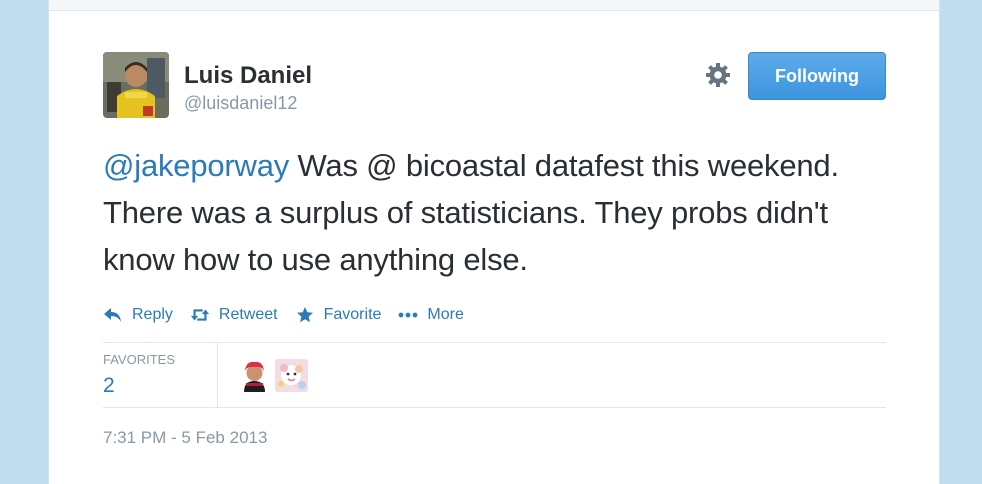 The image size is (982, 484). I want to click on author-handle: @luisdaniel12, so click(240, 103).